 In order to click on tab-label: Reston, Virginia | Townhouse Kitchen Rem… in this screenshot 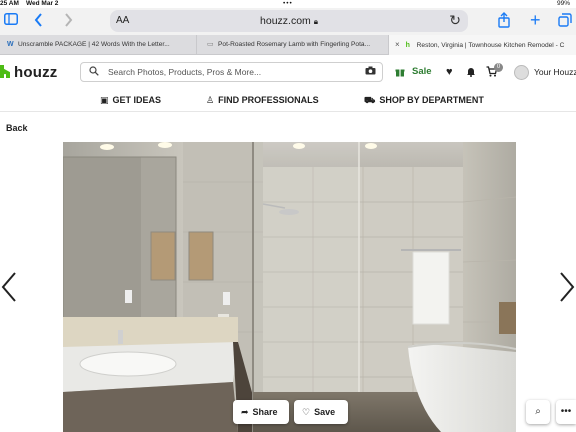, I will do `click(490, 45)`.